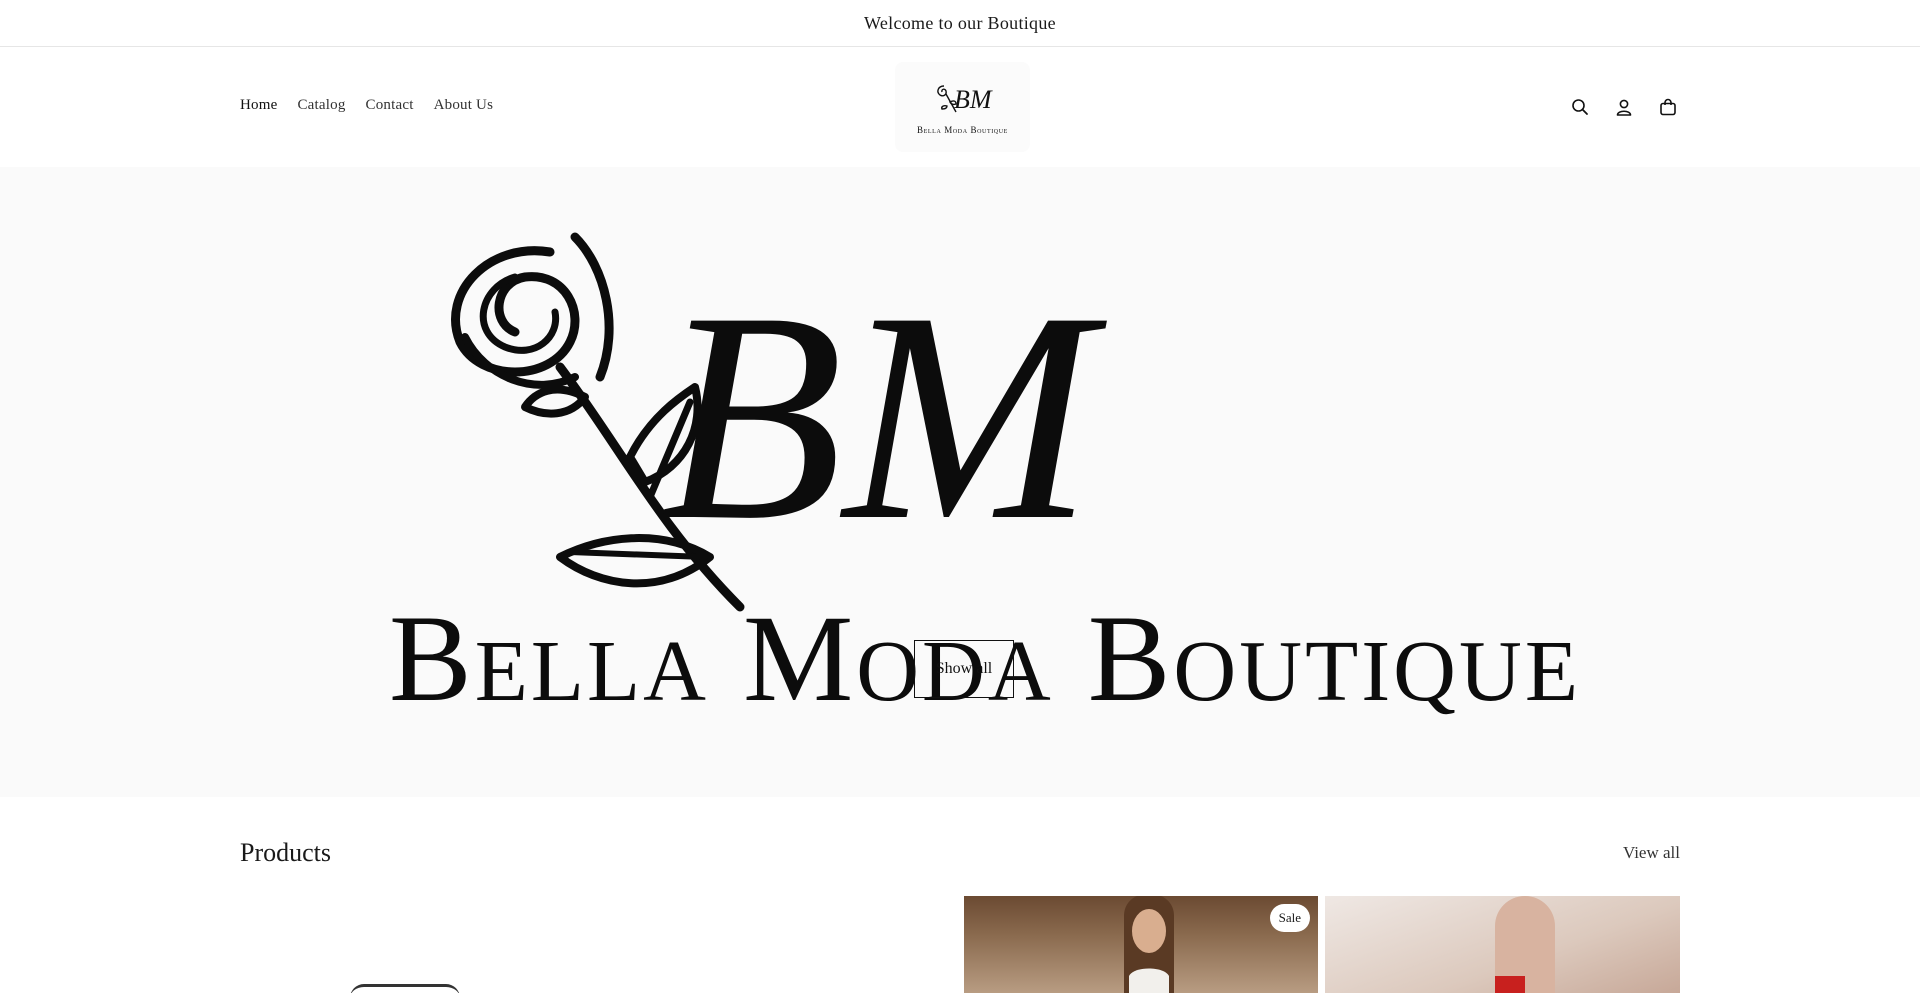 The height and width of the screenshot is (993, 1920). What do you see at coordinates (258, 105) in the screenshot?
I see `nav-item-home: Home` at bounding box center [258, 105].